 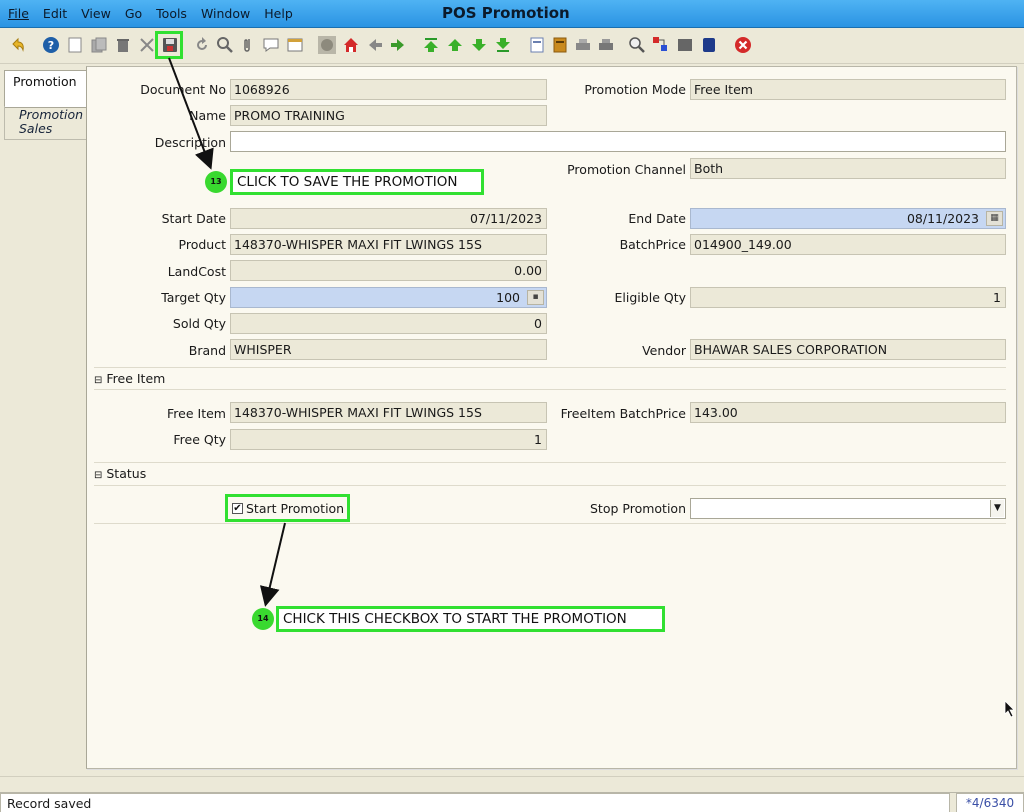 What do you see at coordinates (650, 297) in the screenshot?
I see `eligible-qty-label: Eligible Qty` at bounding box center [650, 297].